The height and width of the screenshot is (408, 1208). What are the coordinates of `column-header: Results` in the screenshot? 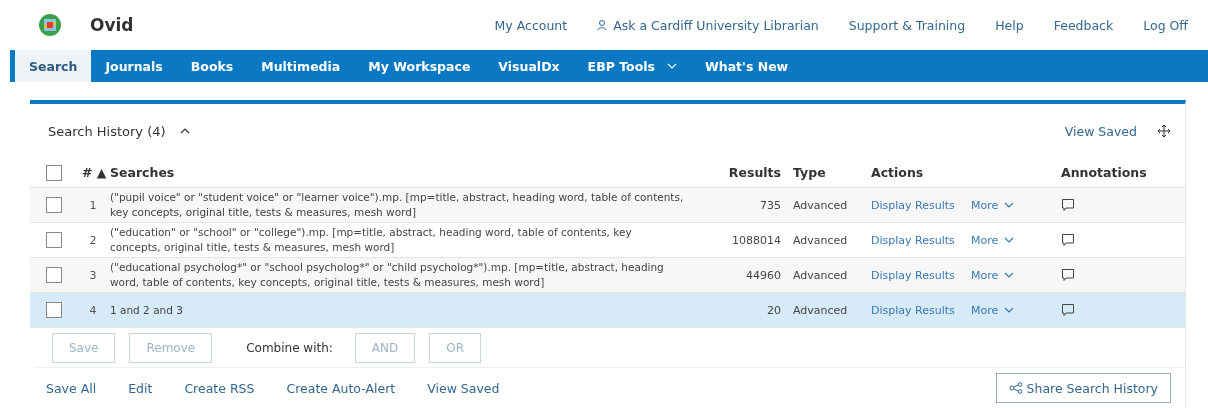 It's located at (754, 172).